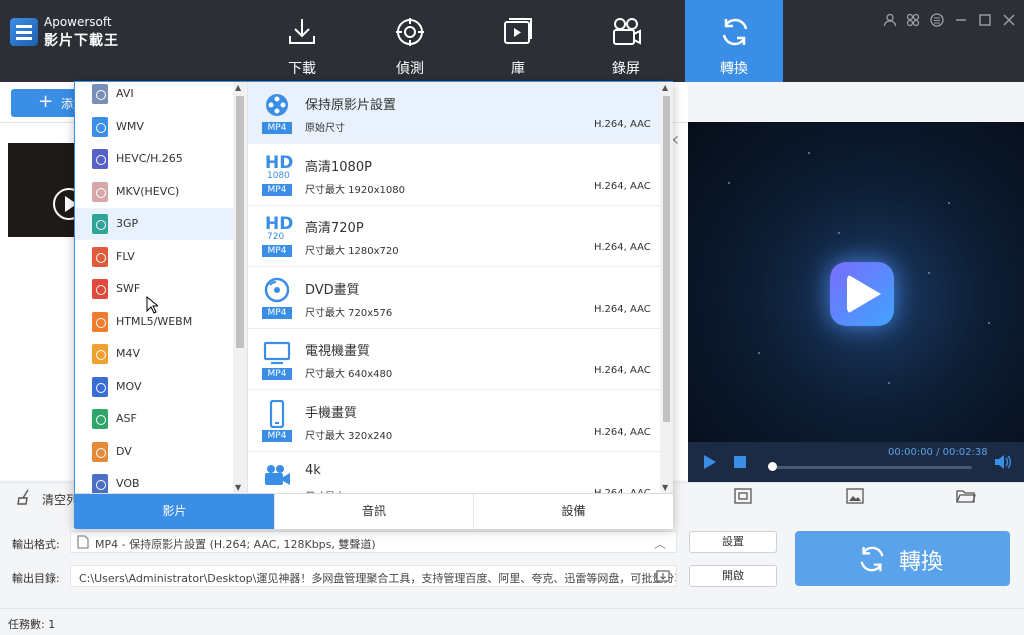 The width and height of the screenshot is (1024, 635). I want to click on preset-item: HD 1080 MP4 高清1080P 尺寸最大 1920x1080 H.264, AAC, so click(454, 175).